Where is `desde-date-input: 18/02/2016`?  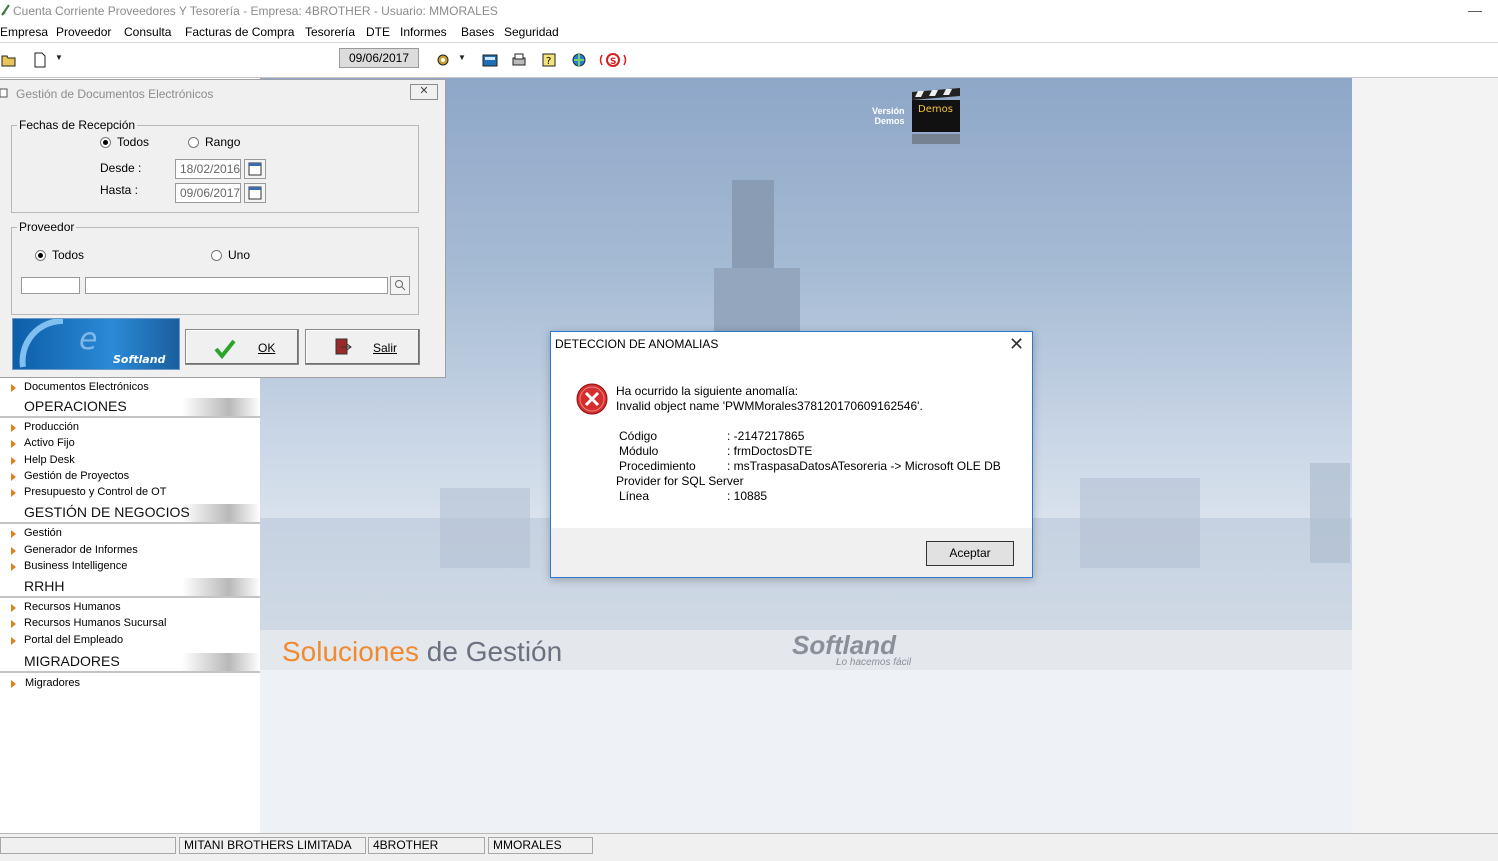
desde-date-input: 18/02/2016 is located at coordinates (208, 169).